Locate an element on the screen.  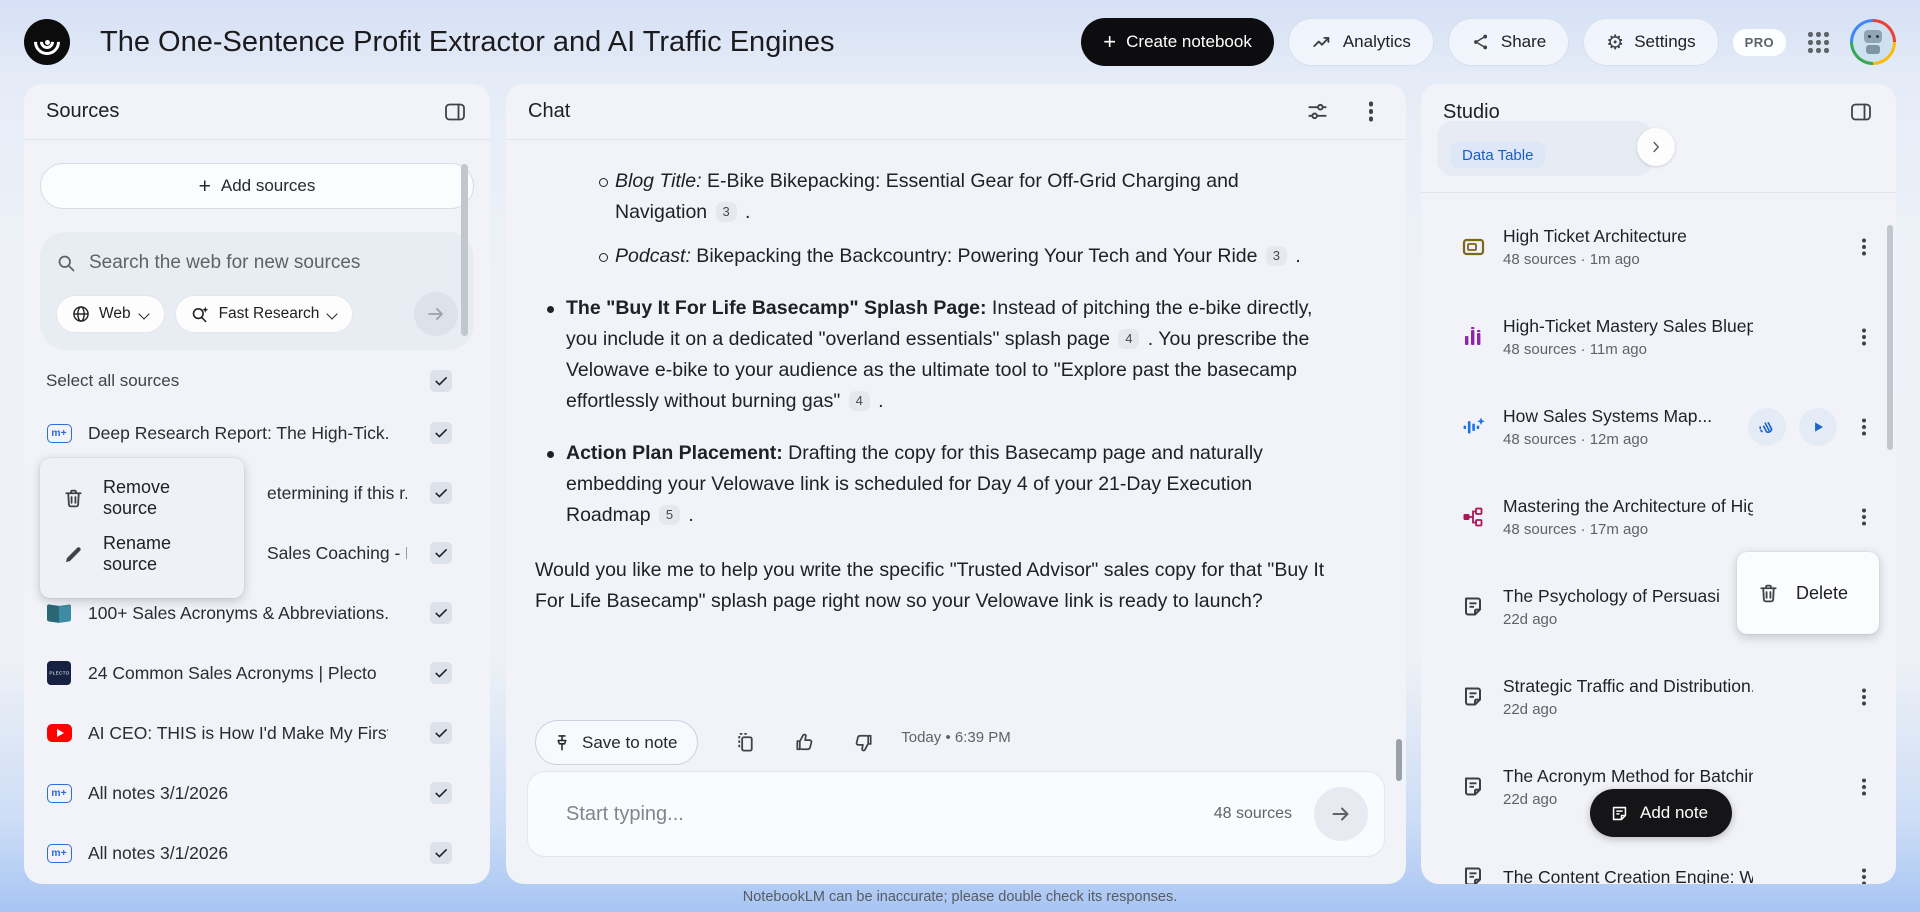
data-table-chip: Data Table is located at coordinates (1498, 155).